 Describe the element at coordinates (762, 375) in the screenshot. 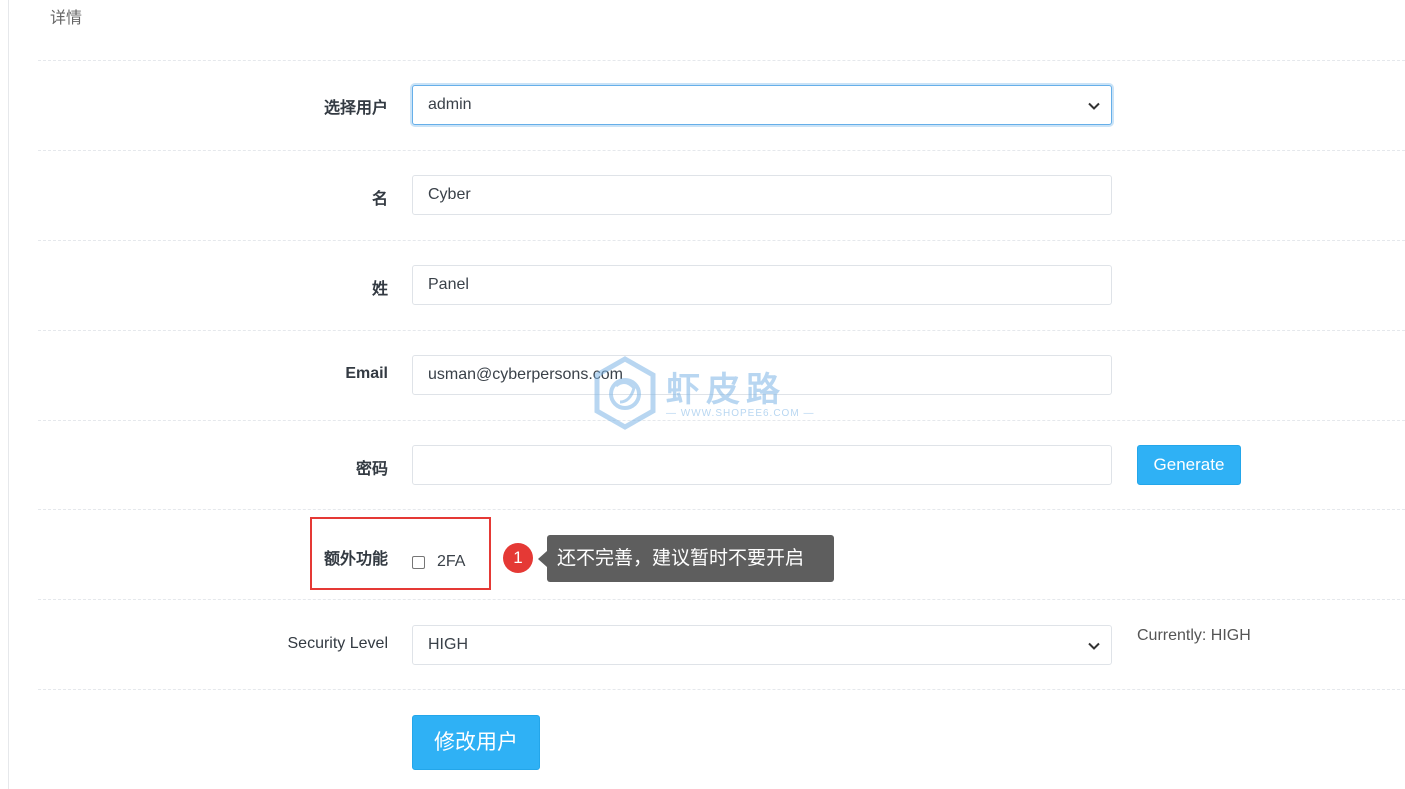

I see `email-input: usman@cyberpersons.com` at that location.